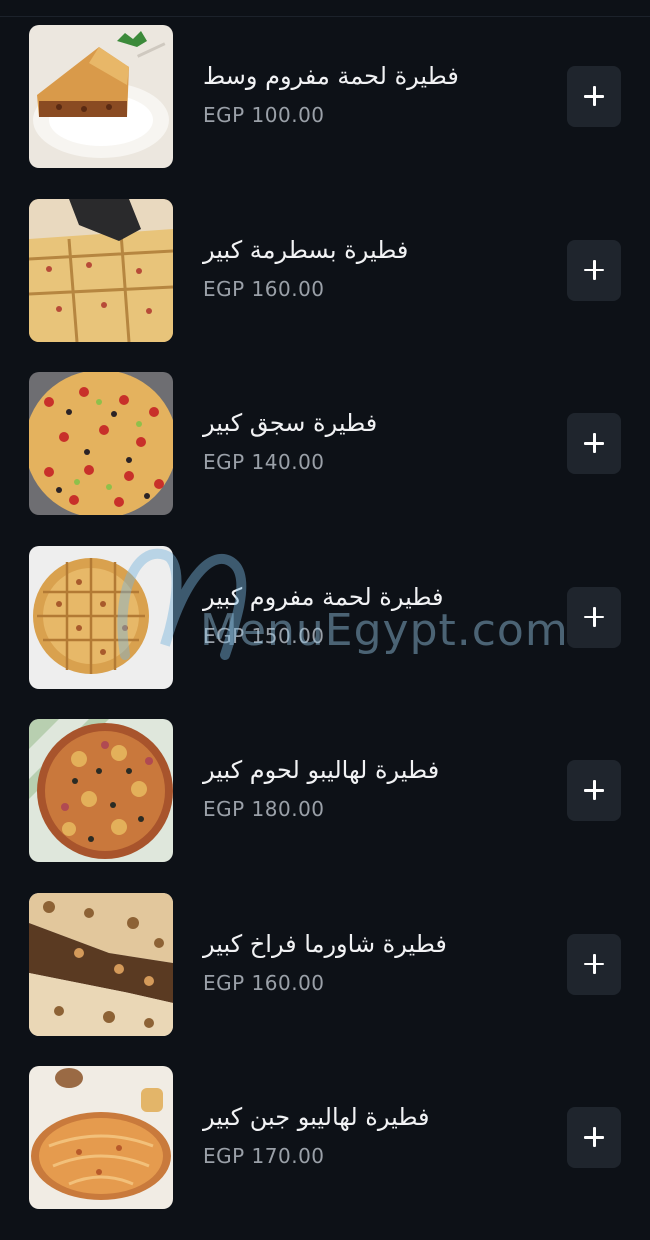  Describe the element at coordinates (101, 964) in the screenshot. I see `chicken-shawarma-pie-image` at that location.